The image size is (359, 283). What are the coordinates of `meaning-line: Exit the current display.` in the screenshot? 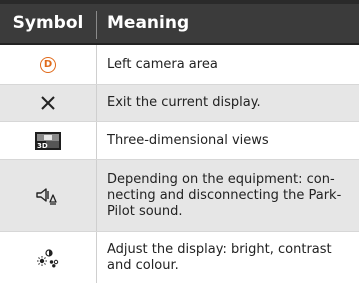 It's located at (184, 102).